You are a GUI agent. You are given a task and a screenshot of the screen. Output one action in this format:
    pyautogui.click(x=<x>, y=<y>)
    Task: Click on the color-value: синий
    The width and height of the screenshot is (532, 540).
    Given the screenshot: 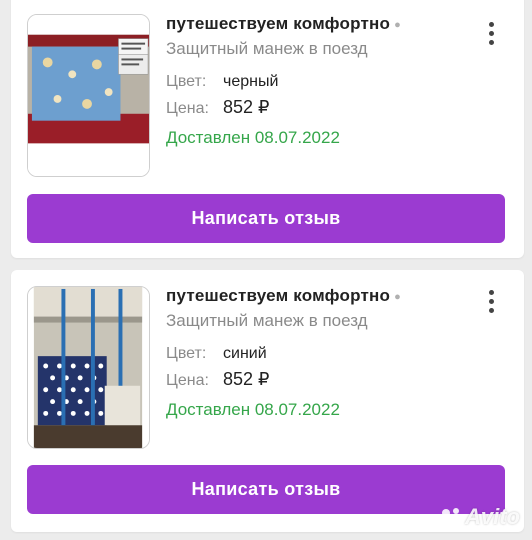 What is the action you would take?
    pyautogui.click(x=245, y=353)
    